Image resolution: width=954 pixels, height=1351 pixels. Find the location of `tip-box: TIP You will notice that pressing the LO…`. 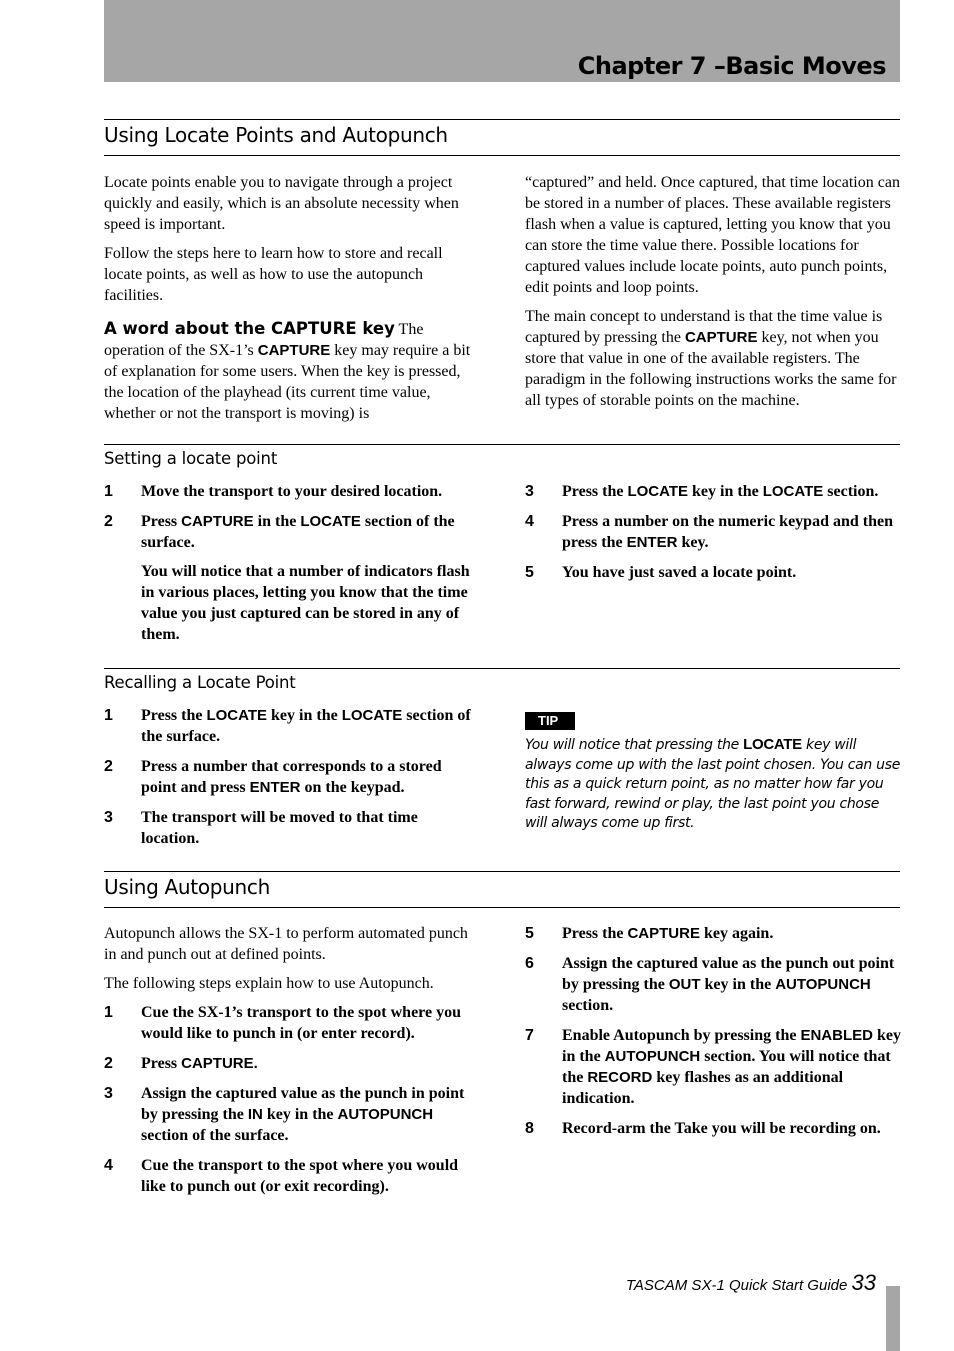

tip-box: TIP You will notice that pressing the LO… is located at coordinates (713, 772).